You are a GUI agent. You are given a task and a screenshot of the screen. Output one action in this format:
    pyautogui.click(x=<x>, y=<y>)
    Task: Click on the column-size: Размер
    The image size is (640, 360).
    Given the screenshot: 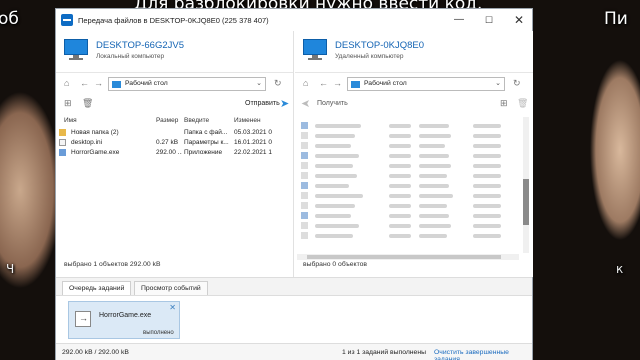 What is the action you would take?
    pyautogui.click(x=167, y=120)
    